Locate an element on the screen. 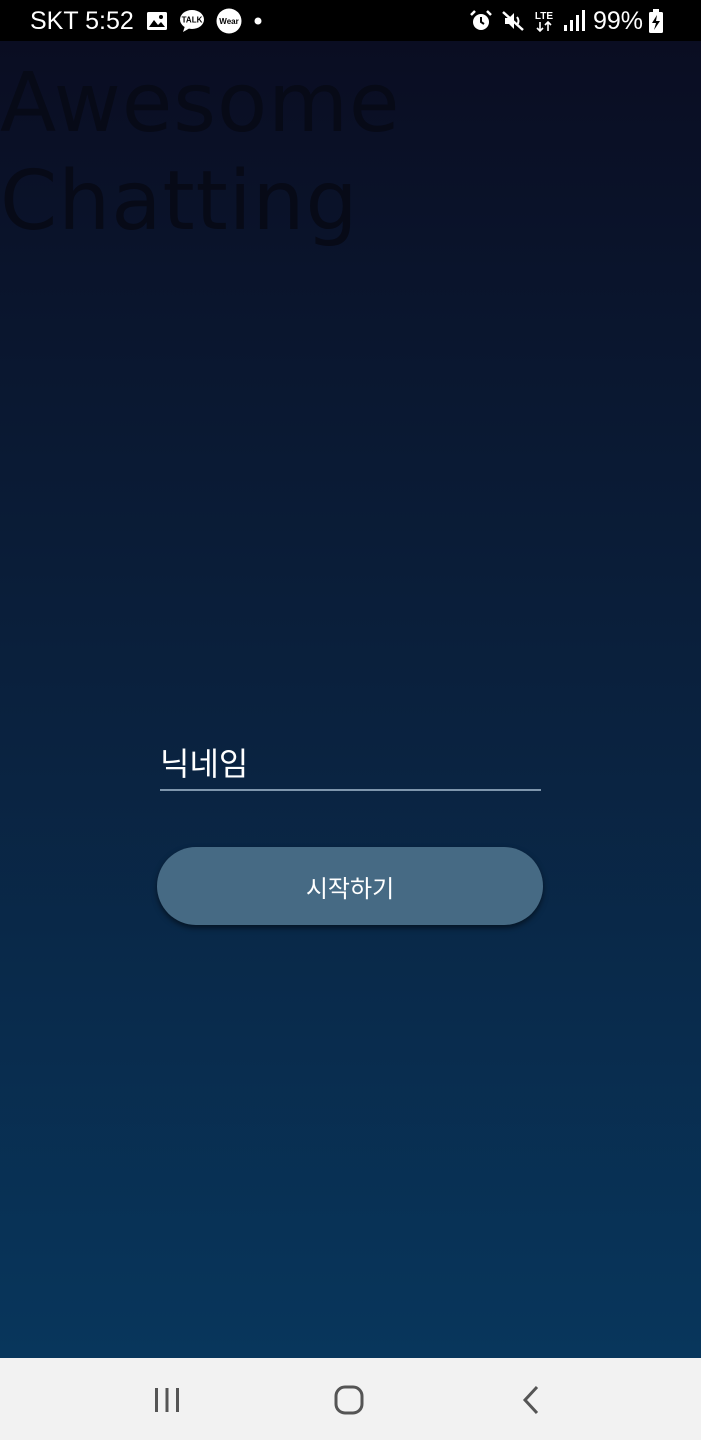 The image size is (701, 1440). home-icon is located at coordinates (349, 1400).